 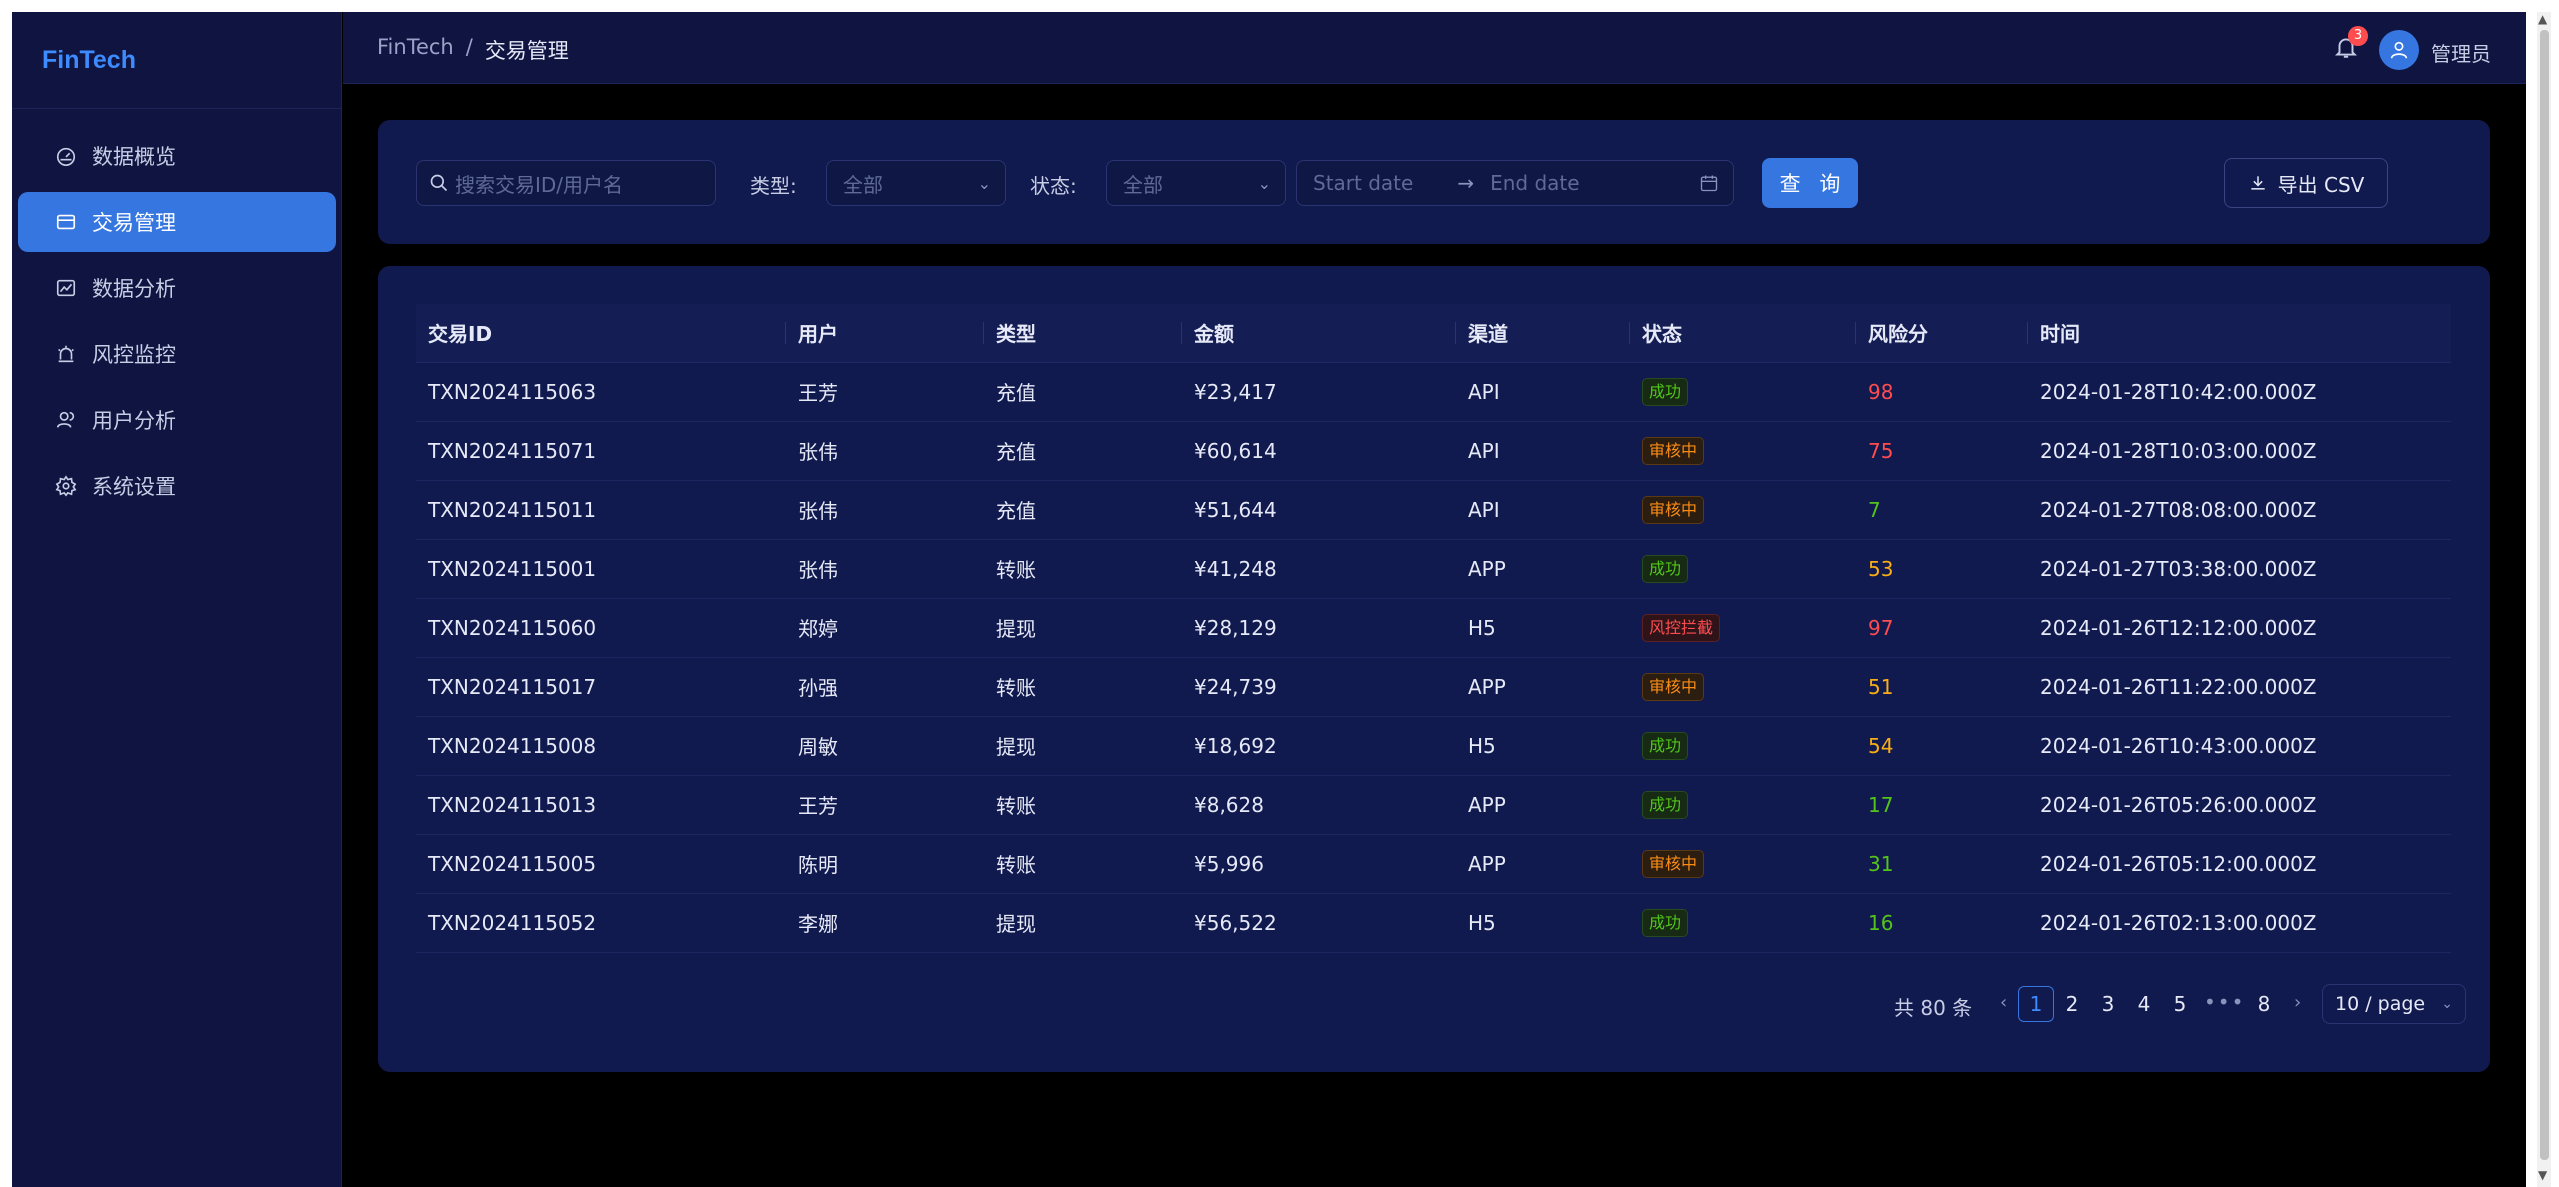 What do you see at coordinates (2178, 922) in the screenshot?
I see `cell-time-text: 2024-01-26T02:13:00.000Z` at bounding box center [2178, 922].